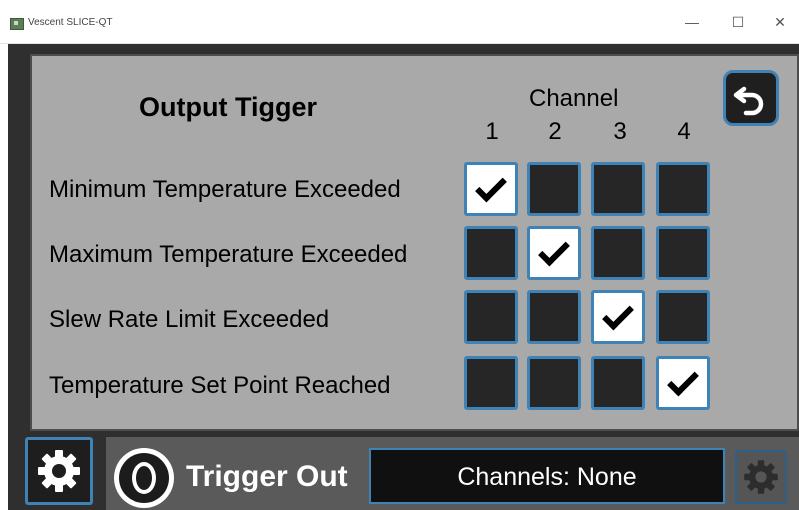 The height and width of the screenshot is (510, 799). Describe the element at coordinates (618, 189) in the screenshot. I see `trigger-checkbox-row1-ch3` at that location.